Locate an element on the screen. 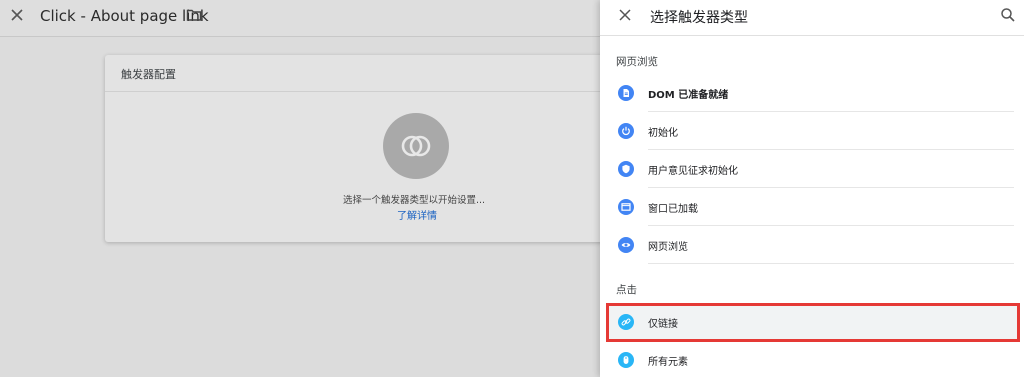 This screenshot has width=1024, height=377. card-title: 触发器配置 is located at coordinates (148, 74).